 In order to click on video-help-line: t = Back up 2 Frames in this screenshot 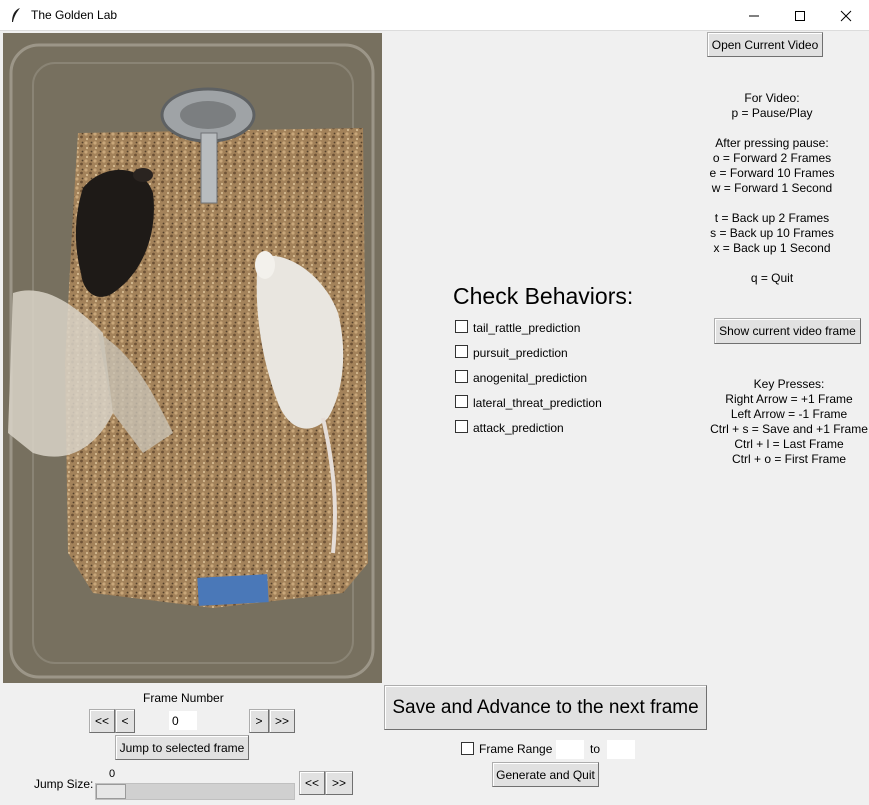, I will do `click(772, 218)`.